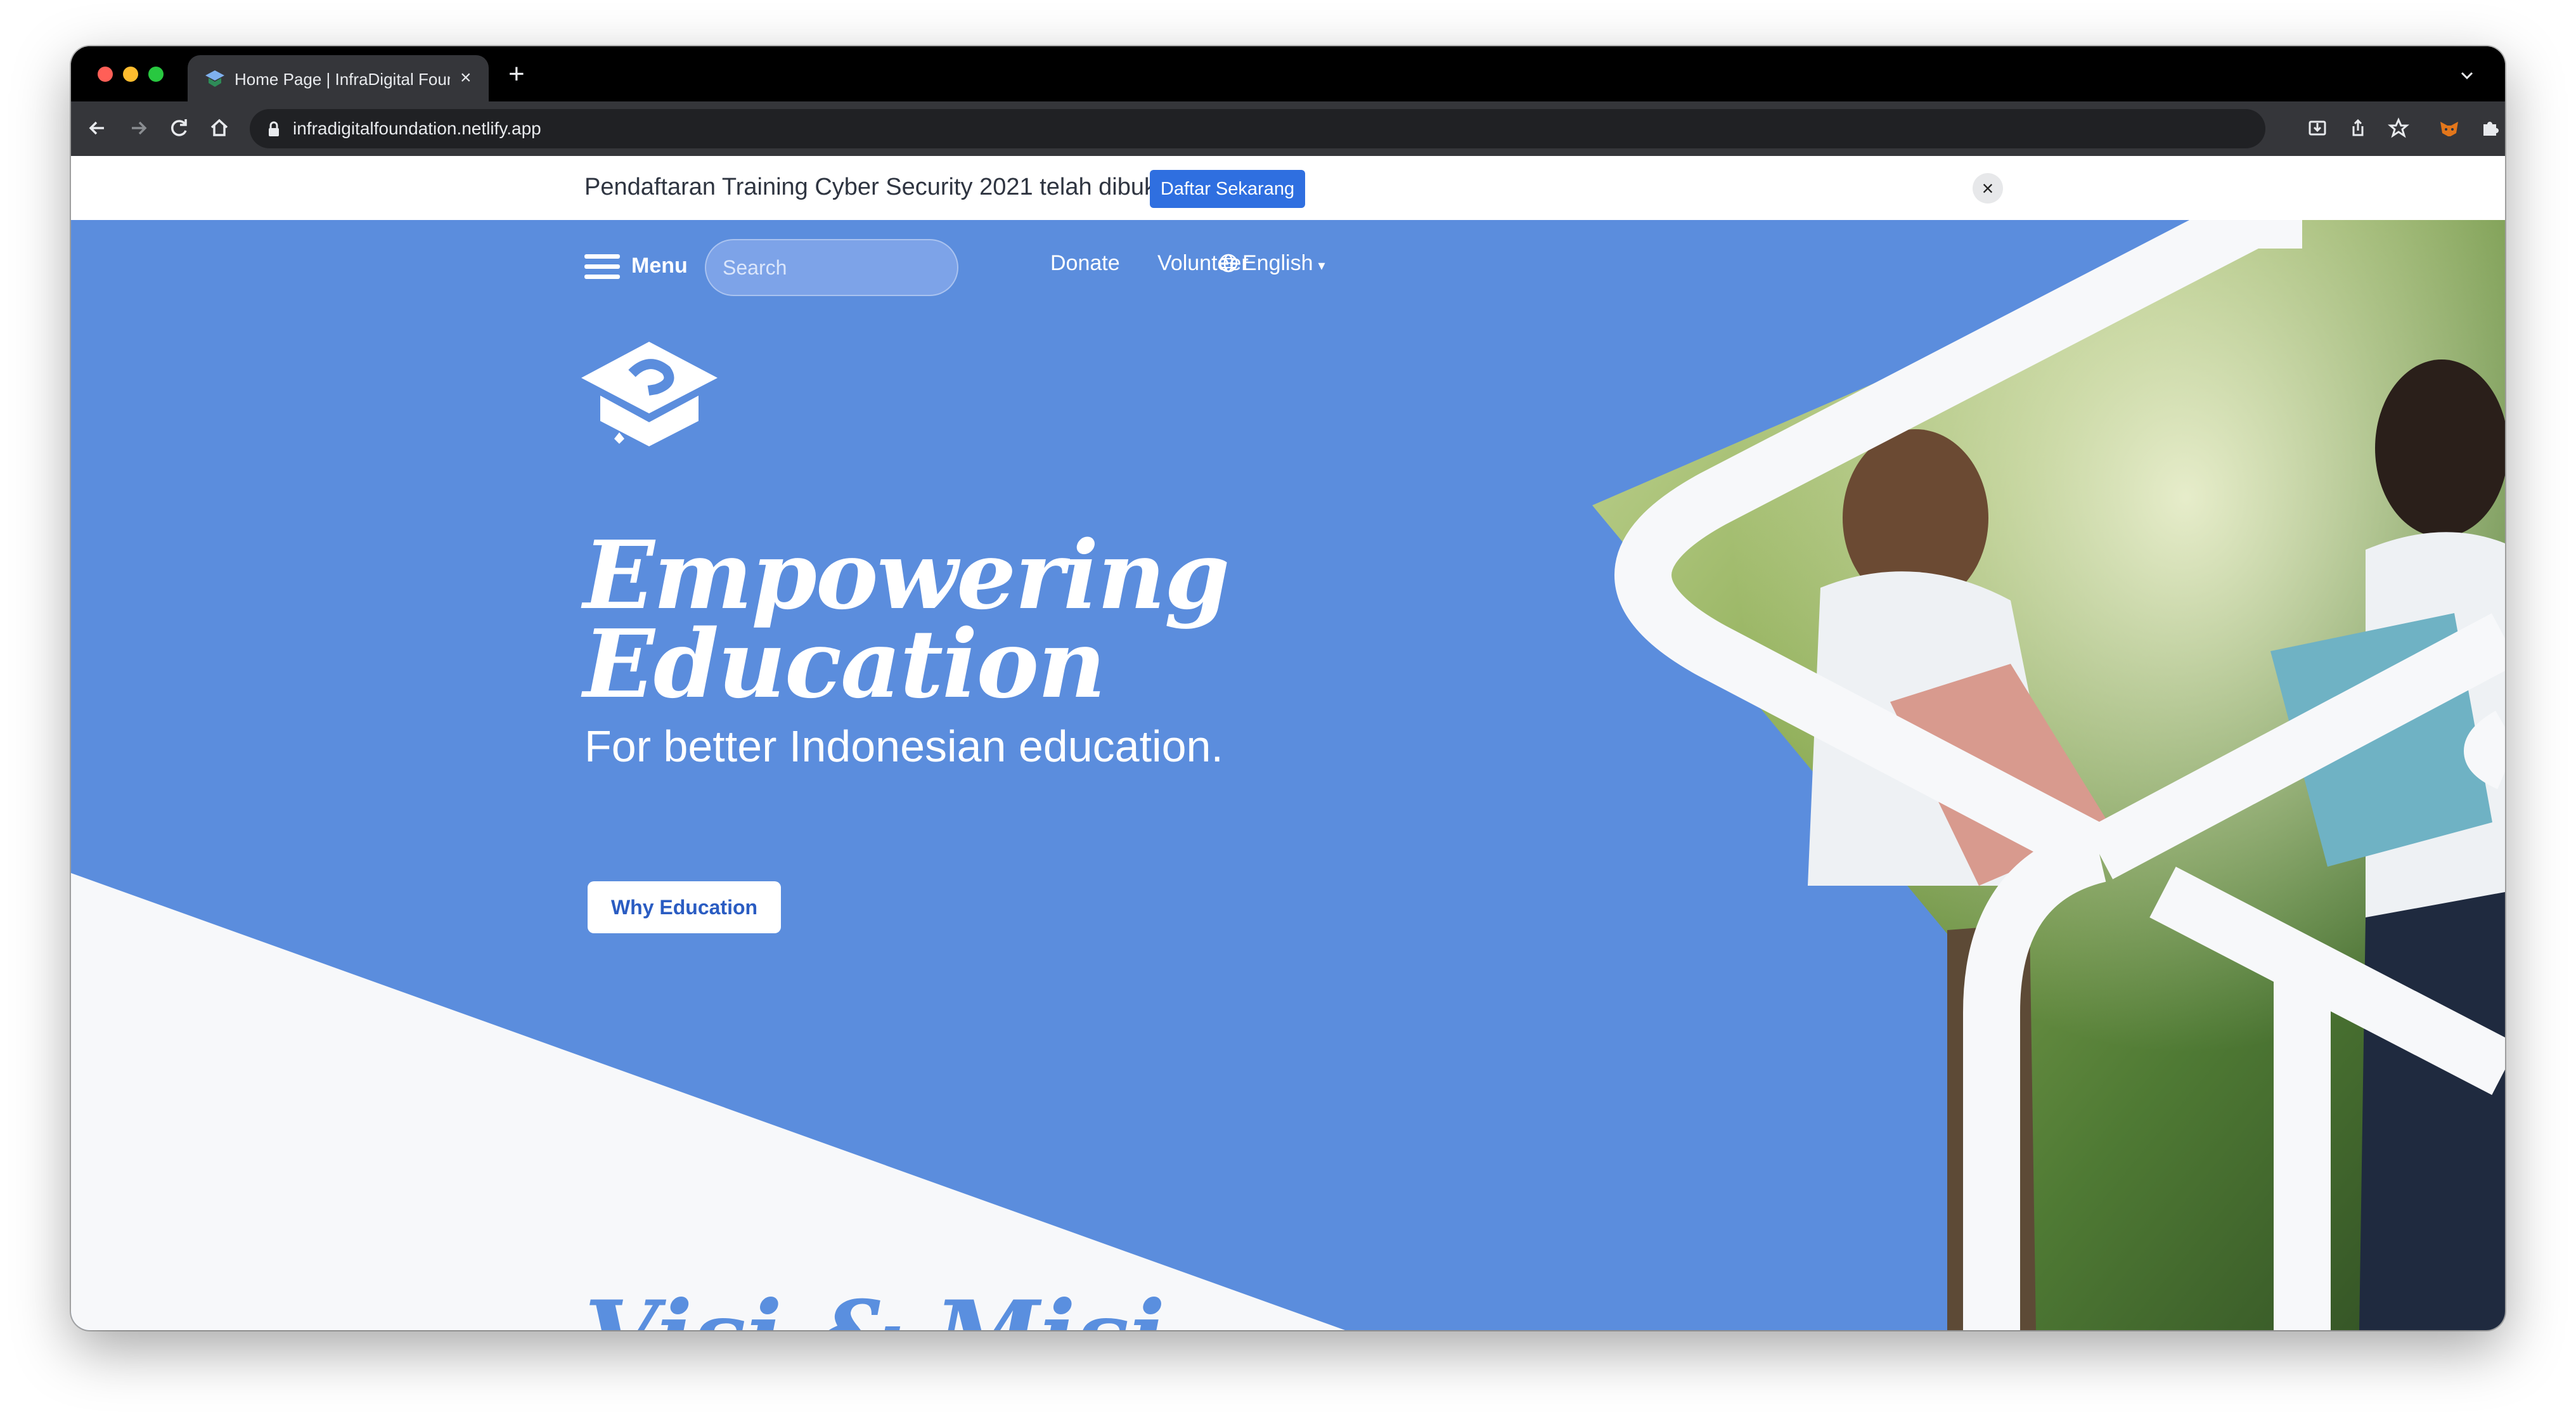 The image size is (2576, 1424). What do you see at coordinates (156, 75) in the screenshot?
I see `maximize-window-button` at bounding box center [156, 75].